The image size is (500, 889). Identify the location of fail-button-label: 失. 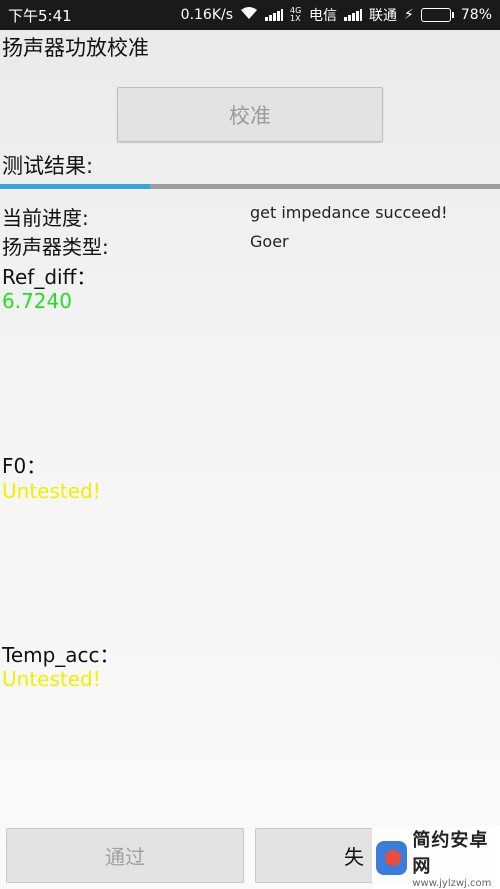
(354, 857).